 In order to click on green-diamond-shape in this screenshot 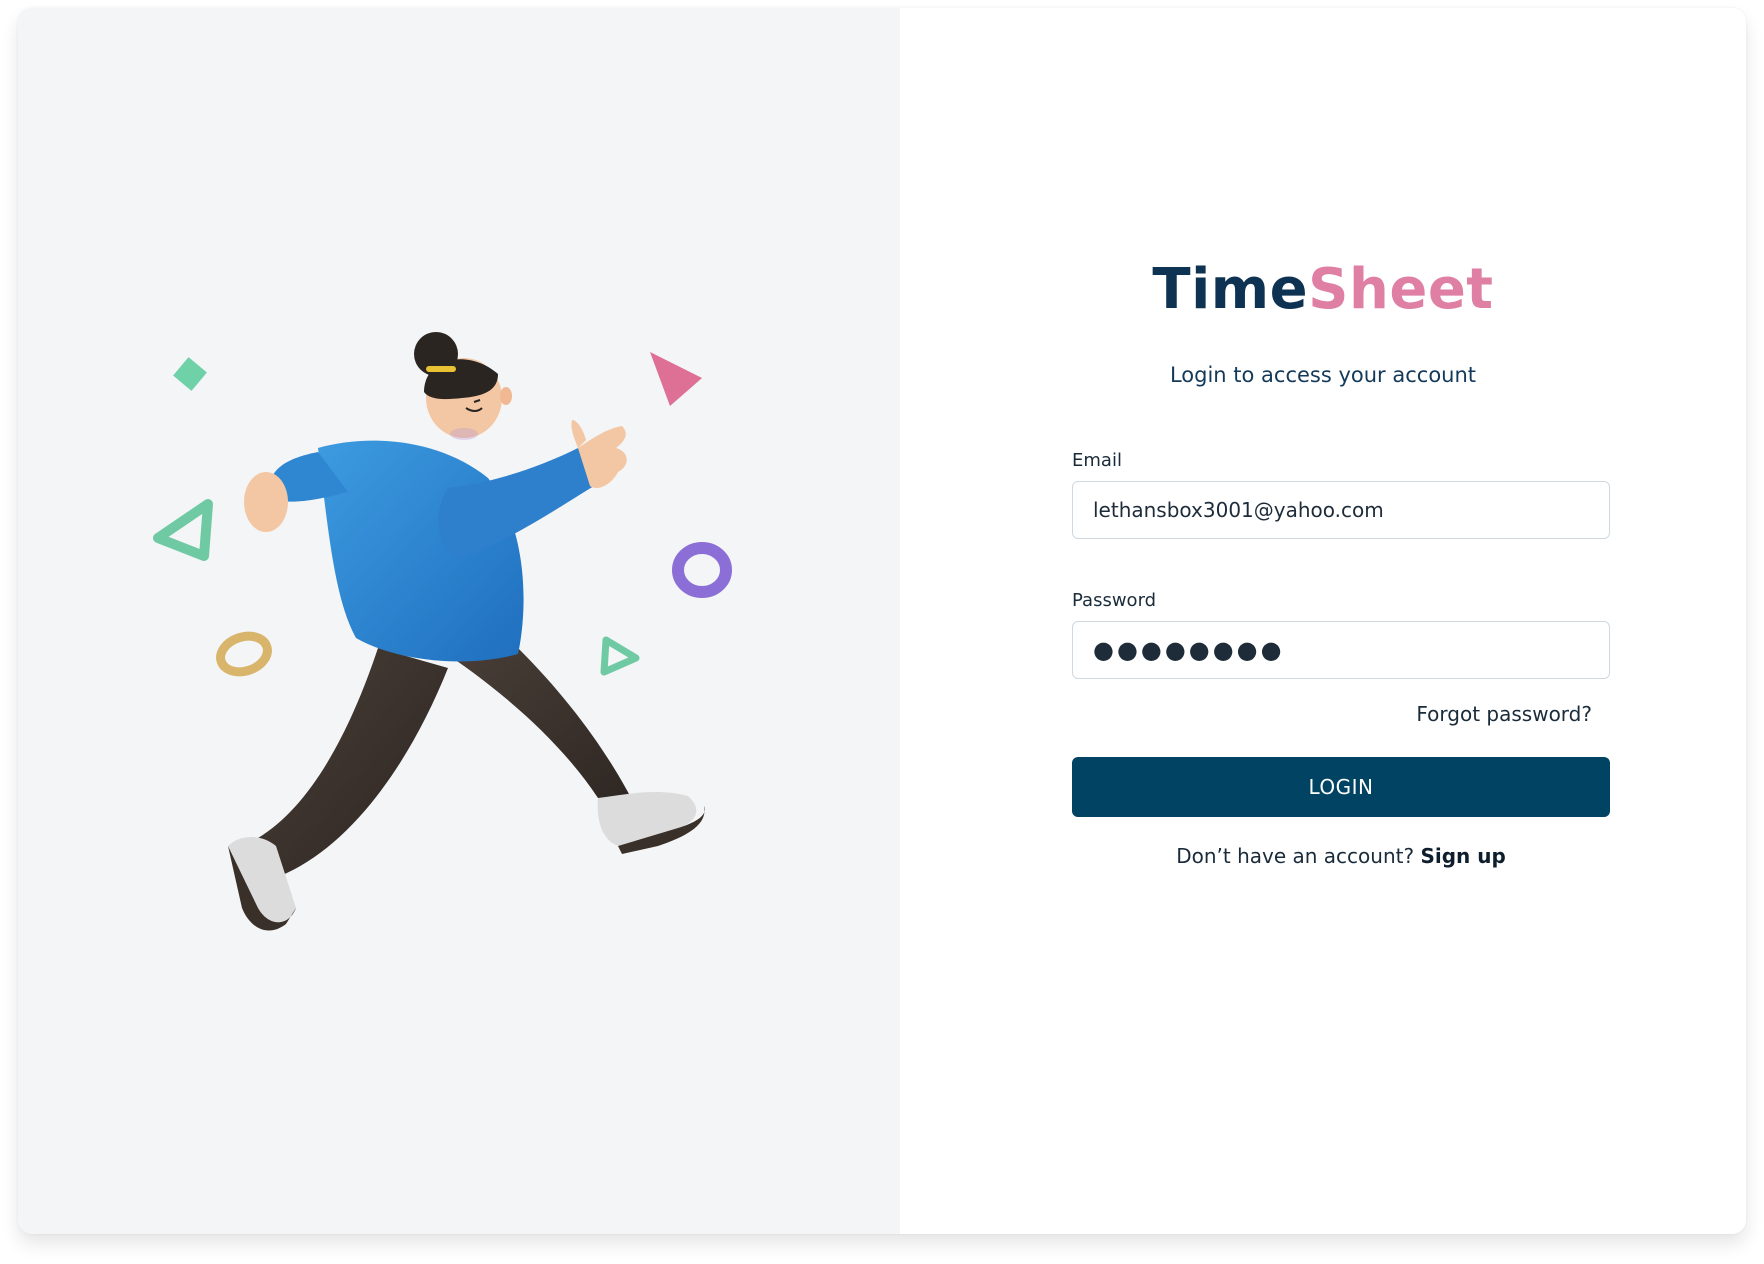, I will do `click(190, 374)`.